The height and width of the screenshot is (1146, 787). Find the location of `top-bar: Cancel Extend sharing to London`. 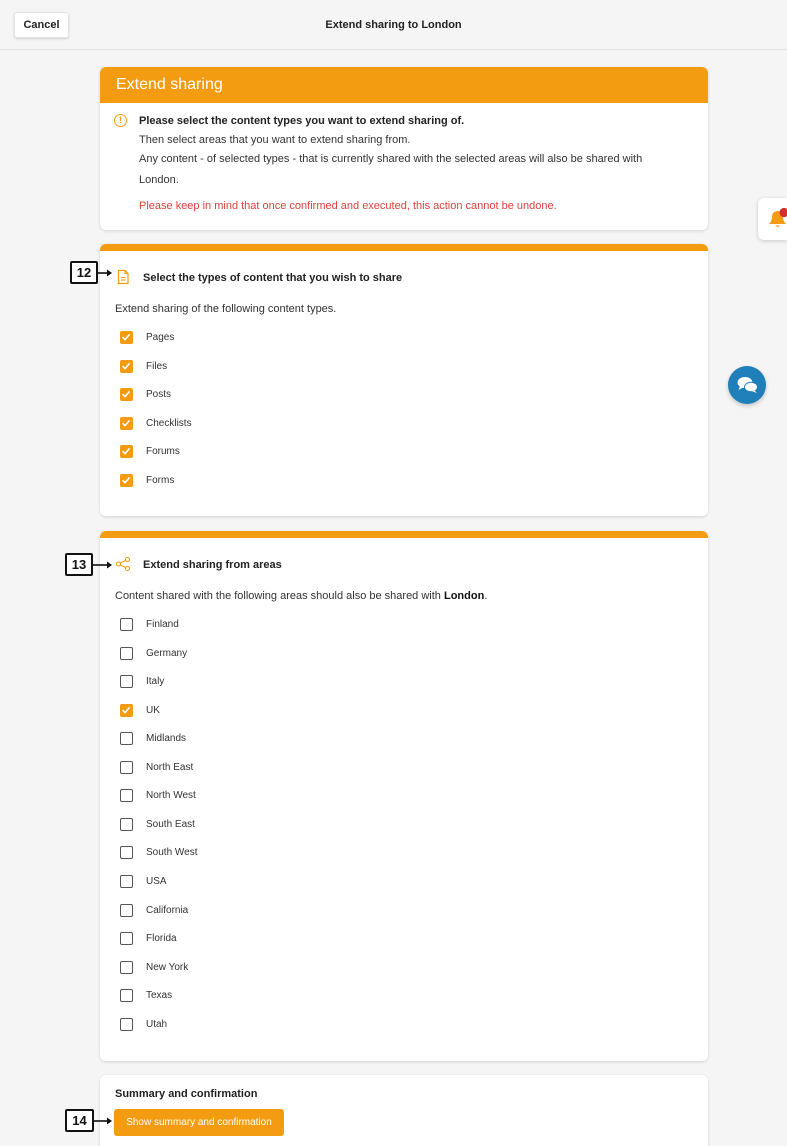

top-bar: Cancel Extend sharing to London is located at coordinates (393, 25).